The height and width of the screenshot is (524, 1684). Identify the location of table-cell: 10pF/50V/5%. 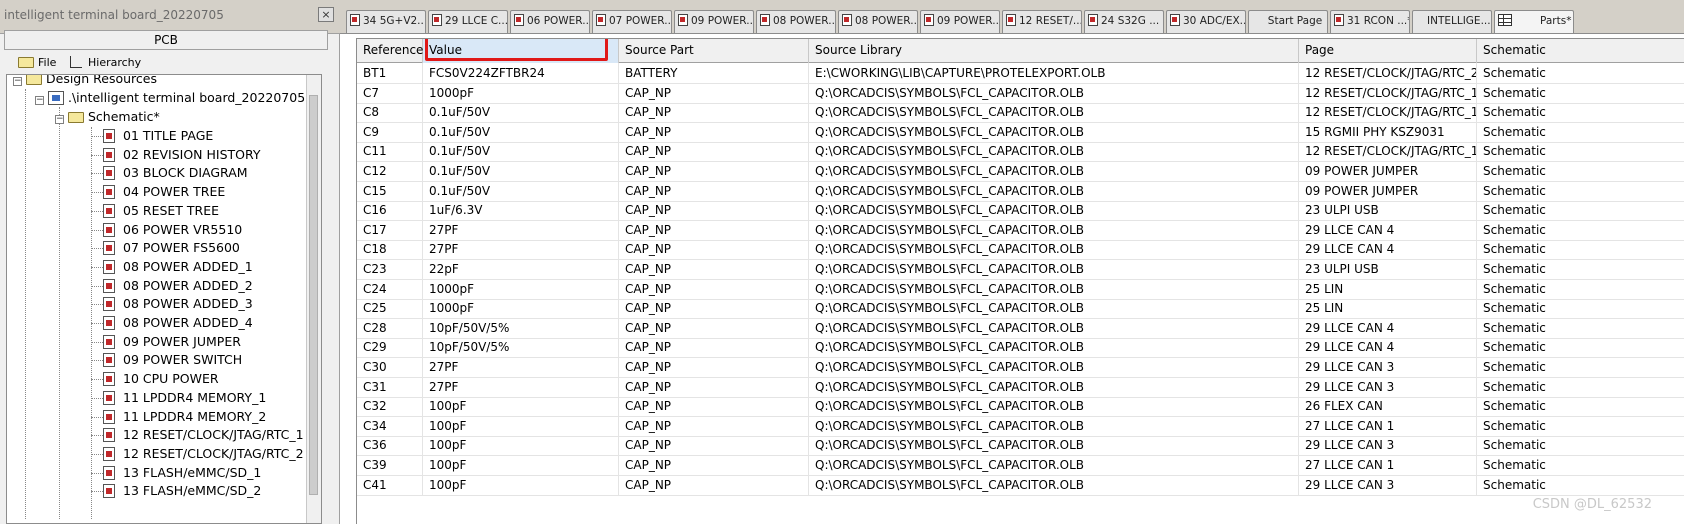
(521, 328).